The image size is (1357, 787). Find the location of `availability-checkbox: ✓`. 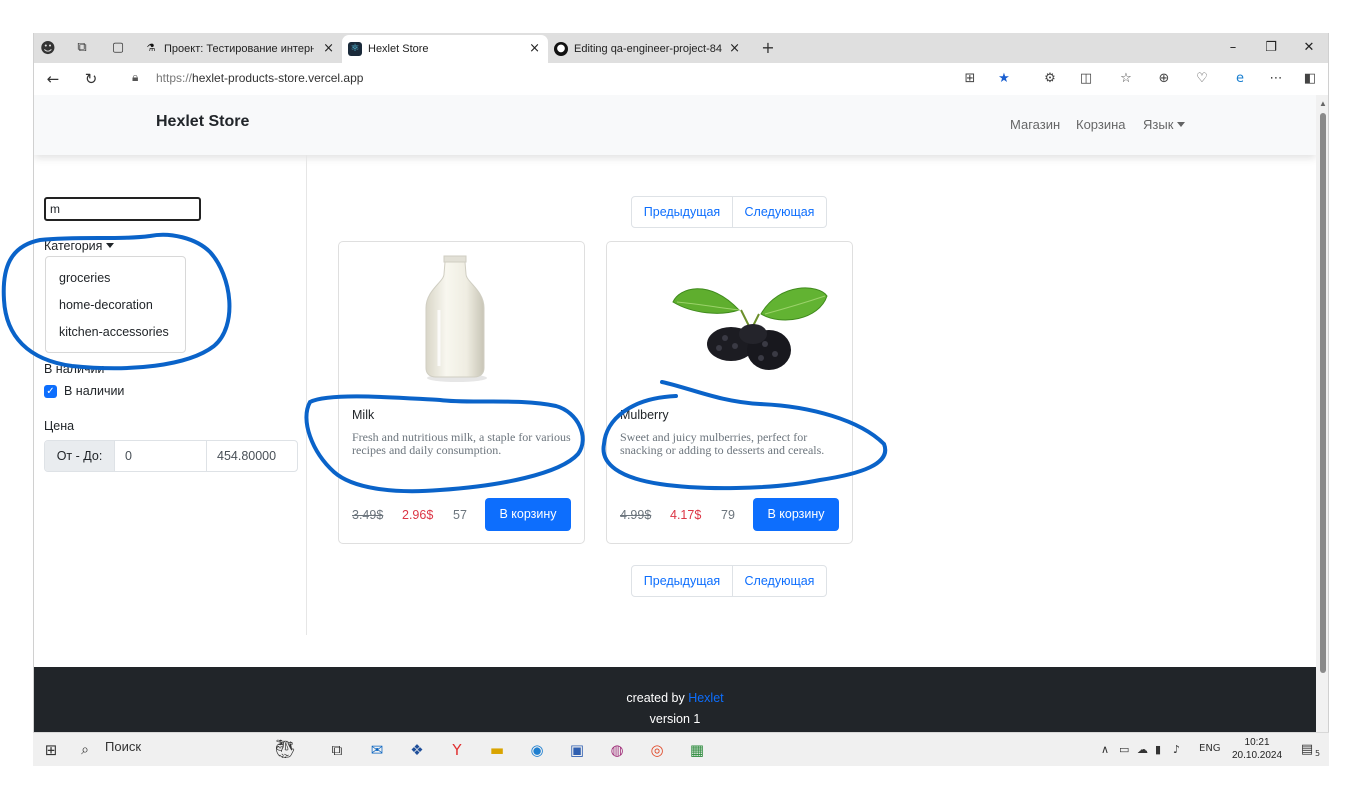

availability-checkbox: ✓ is located at coordinates (50, 391).